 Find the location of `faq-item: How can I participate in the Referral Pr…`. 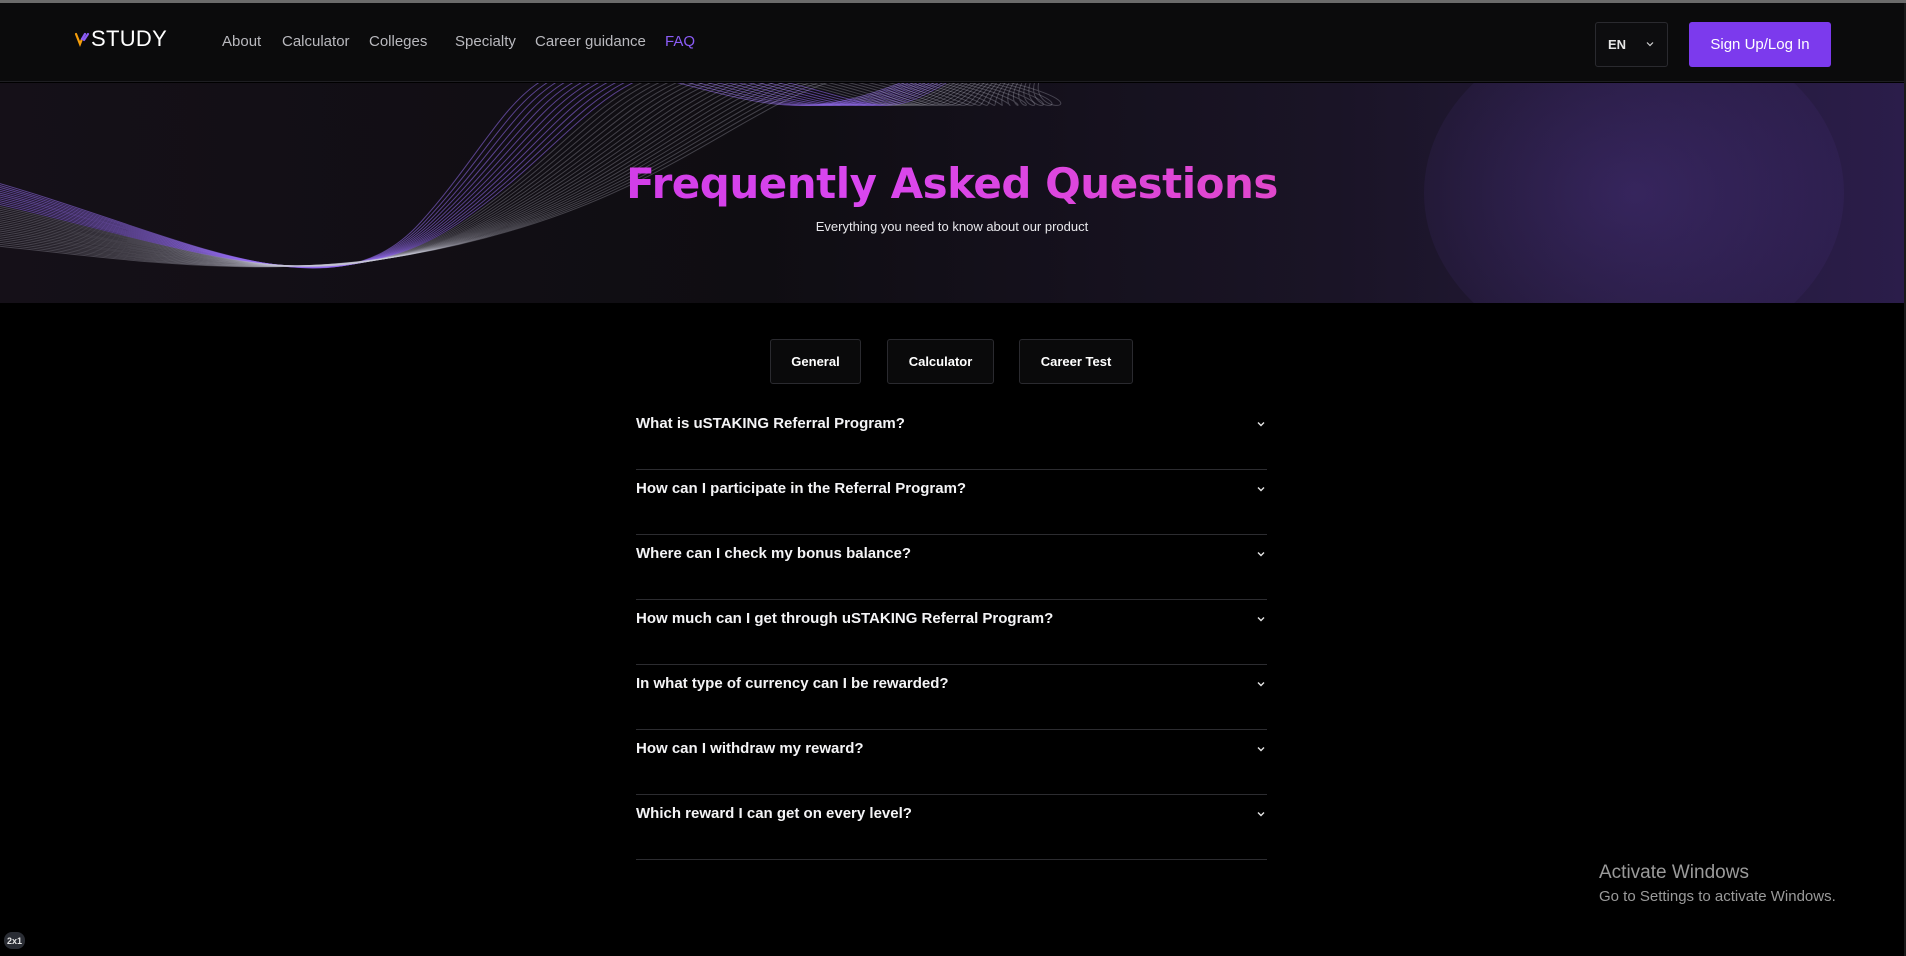

faq-item: How can I participate in the Referral Pr… is located at coordinates (951, 502).